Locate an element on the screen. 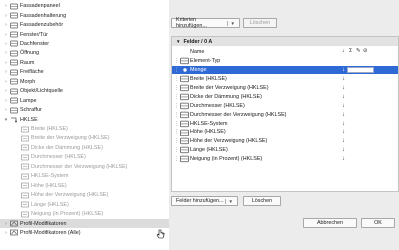 The image size is (399, 250). cancel-label: Abbrechen is located at coordinates (330, 223).